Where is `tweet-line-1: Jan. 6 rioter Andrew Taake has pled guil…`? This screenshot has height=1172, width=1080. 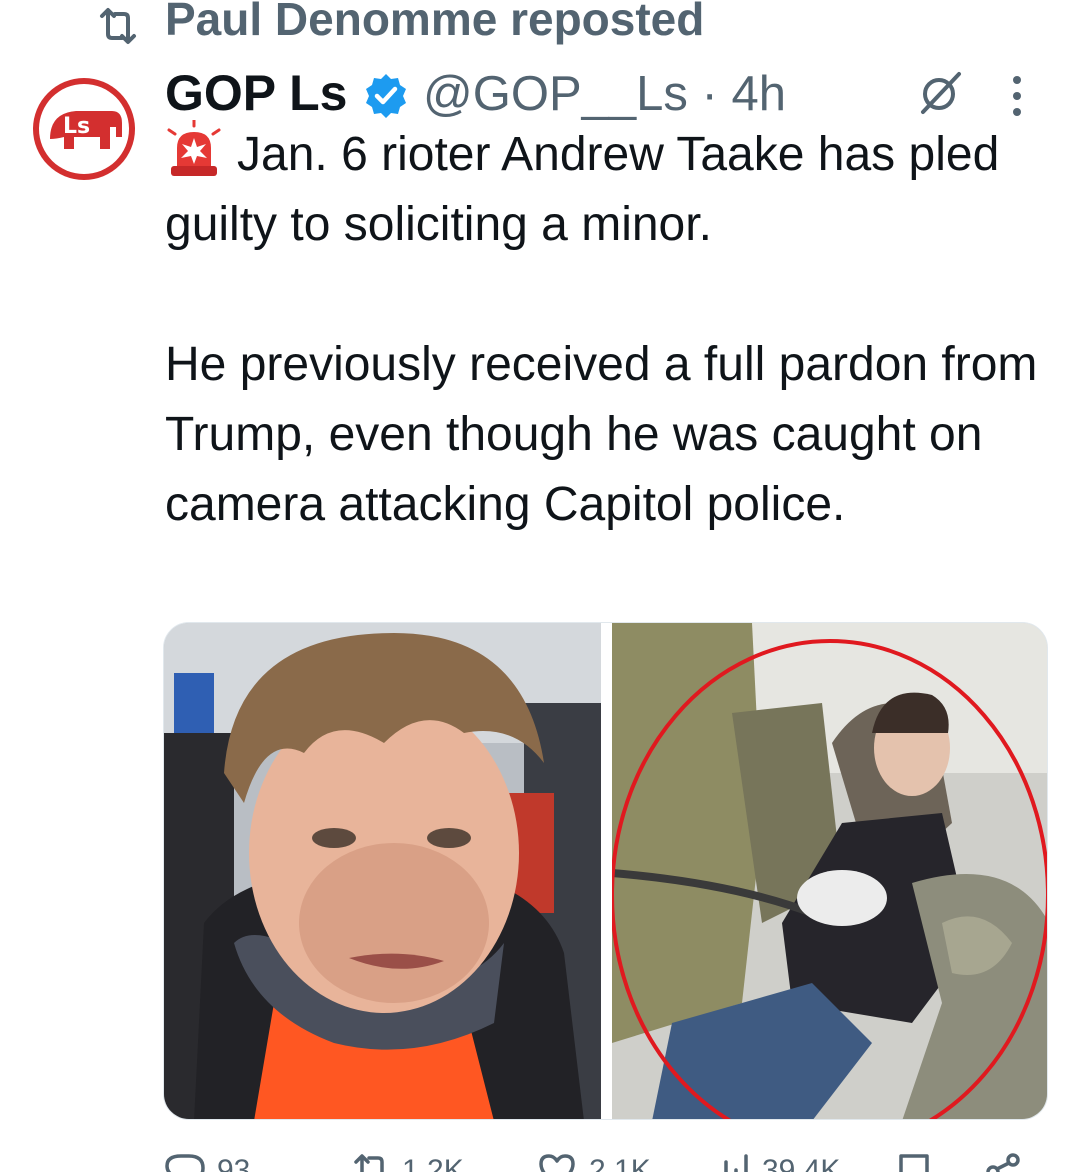 tweet-line-1: Jan. 6 rioter Andrew Taake has pled guil… is located at coordinates (582, 189).